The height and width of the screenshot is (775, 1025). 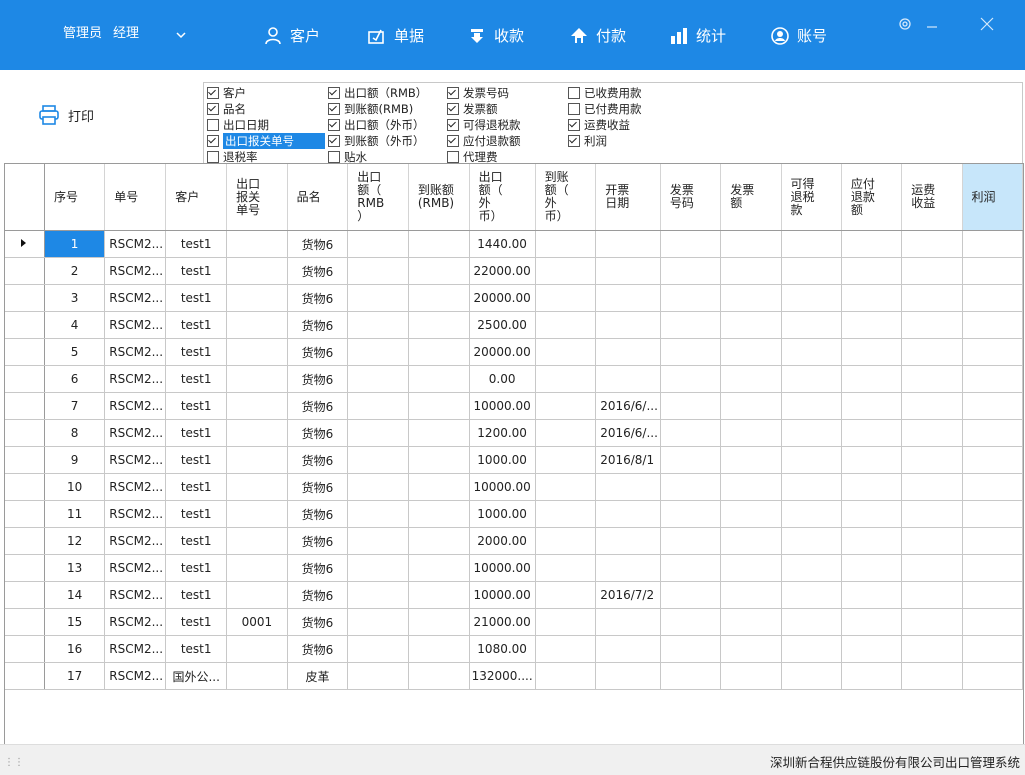 What do you see at coordinates (75, 379) in the screenshot?
I see `table-cell: 6` at bounding box center [75, 379].